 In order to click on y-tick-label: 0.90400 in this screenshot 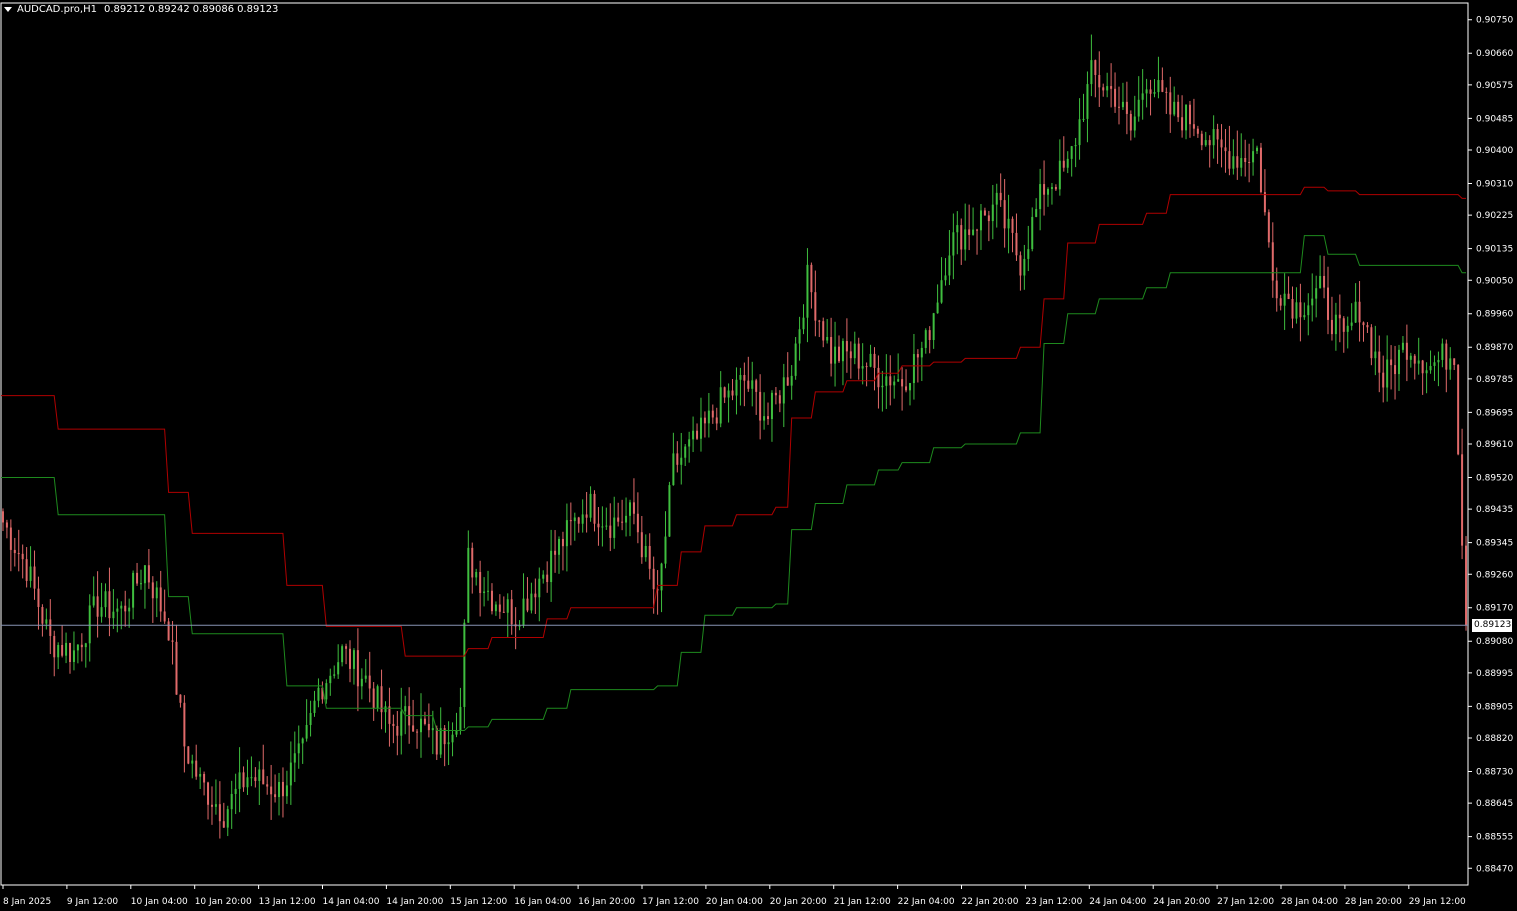, I will do `click(1494, 151)`.